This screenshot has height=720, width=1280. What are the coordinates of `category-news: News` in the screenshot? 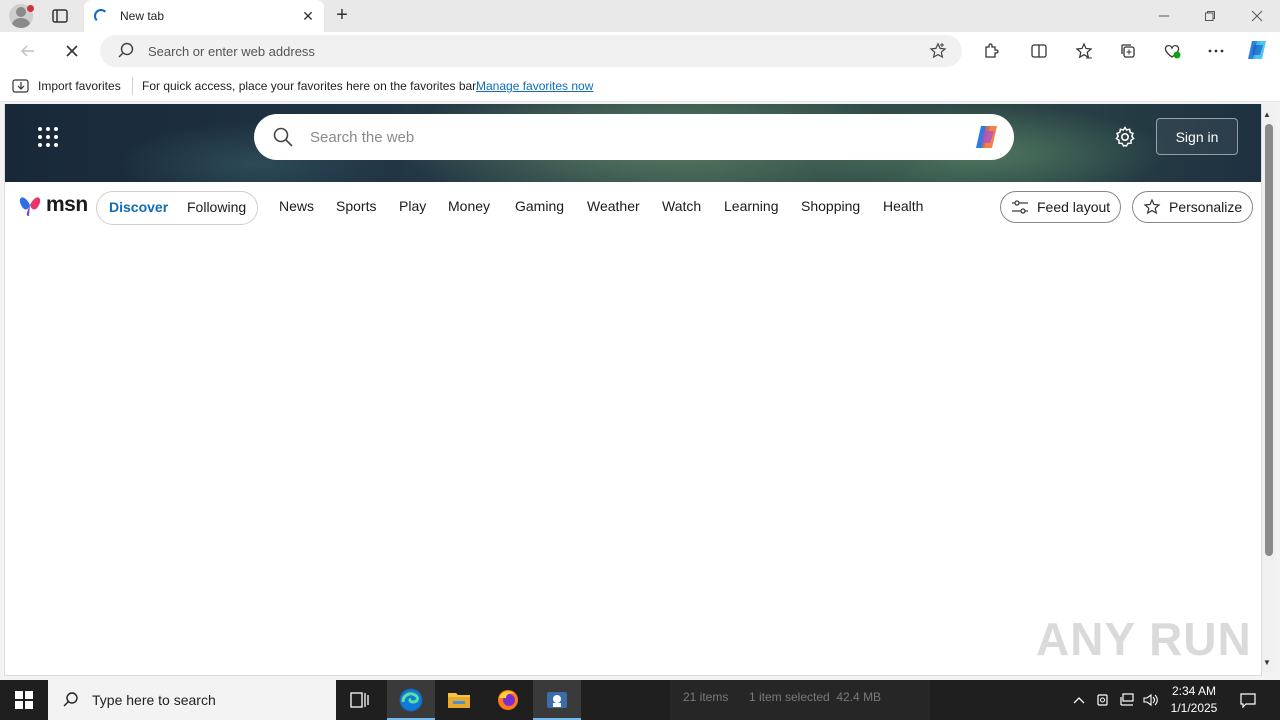 It's located at (296, 206).